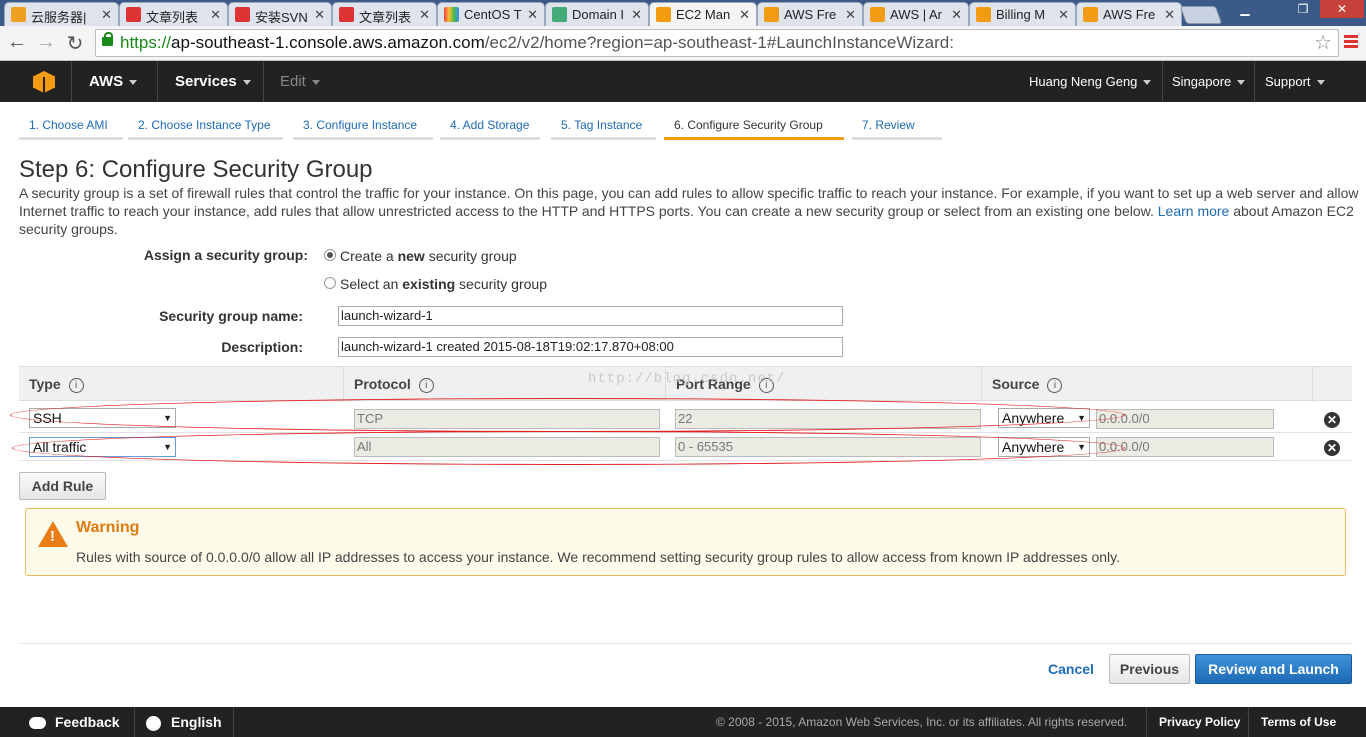 The image size is (1366, 737). I want to click on column-header-type: Type i, so click(181, 384).